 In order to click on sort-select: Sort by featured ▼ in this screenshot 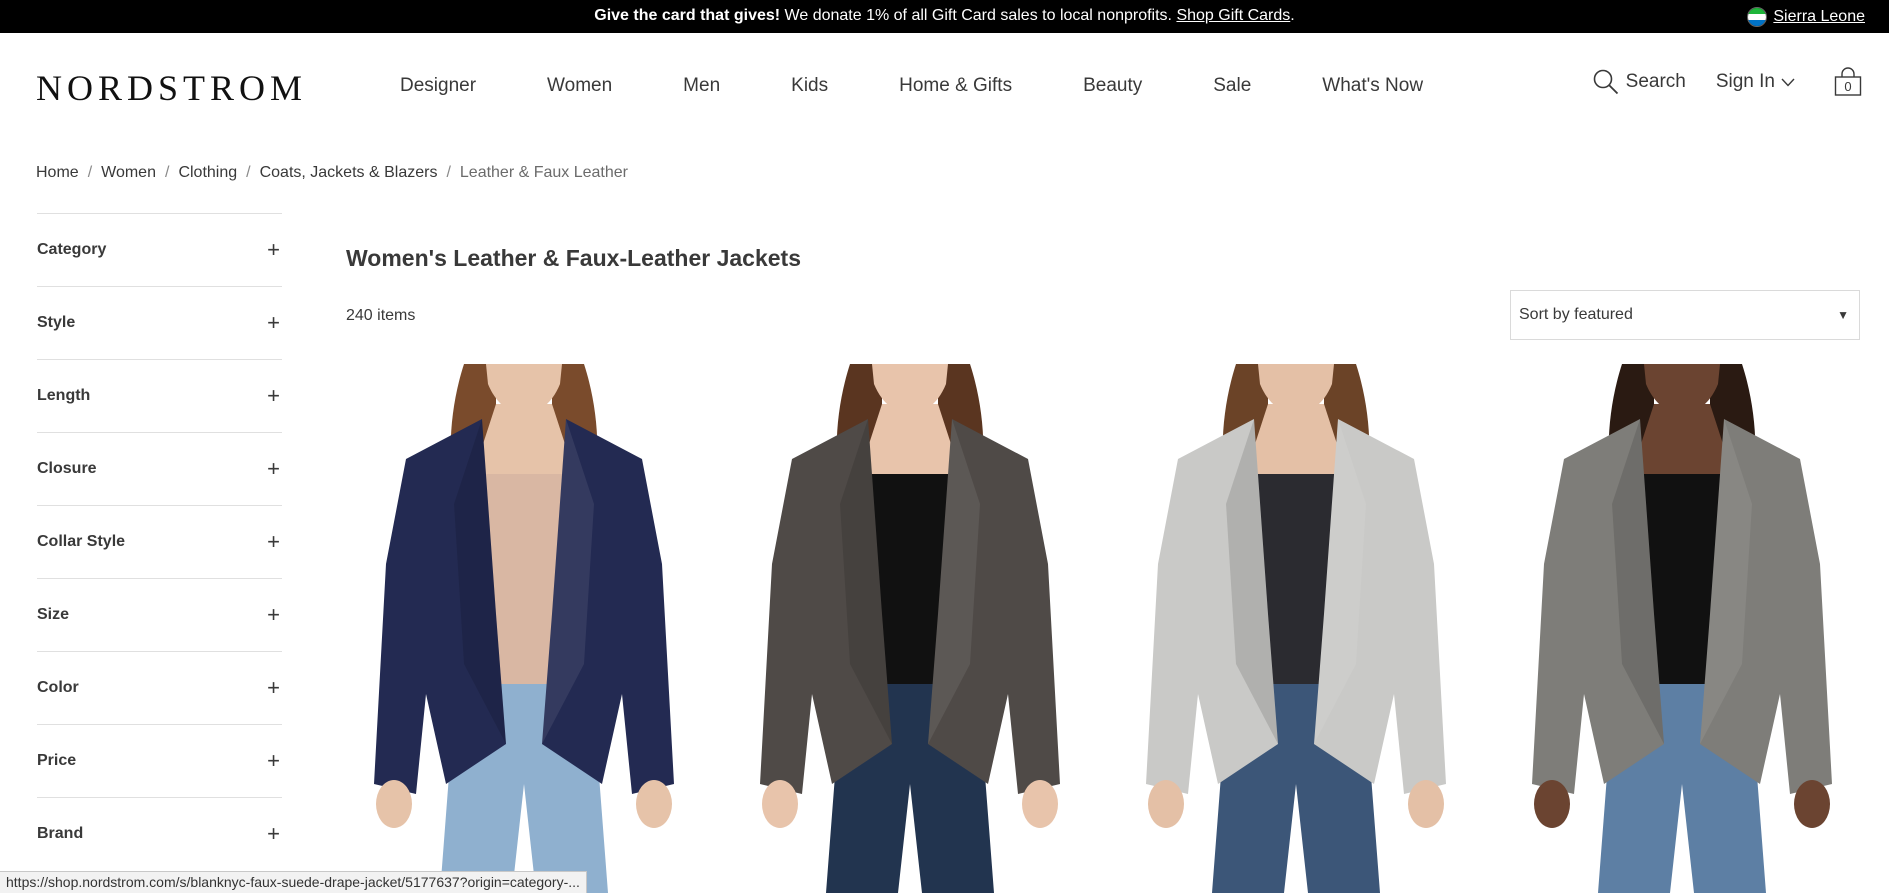, I will do `click(1685, 315)`.